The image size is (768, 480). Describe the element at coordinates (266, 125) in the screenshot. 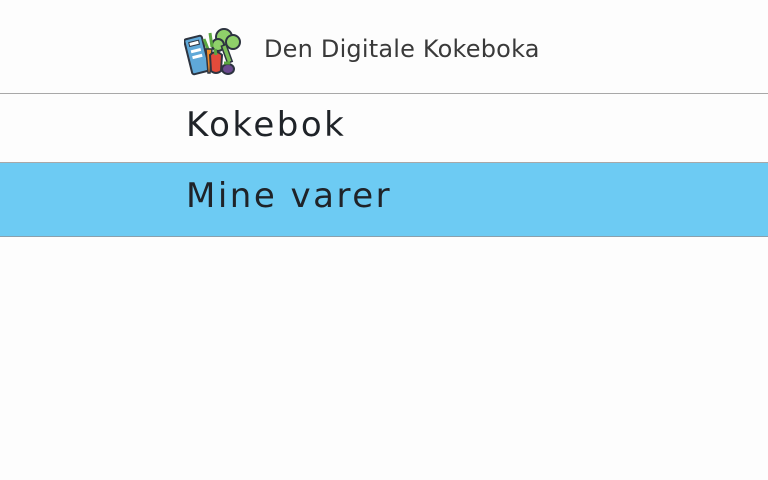

I see `nav-item-label: Kokebok` at that location.